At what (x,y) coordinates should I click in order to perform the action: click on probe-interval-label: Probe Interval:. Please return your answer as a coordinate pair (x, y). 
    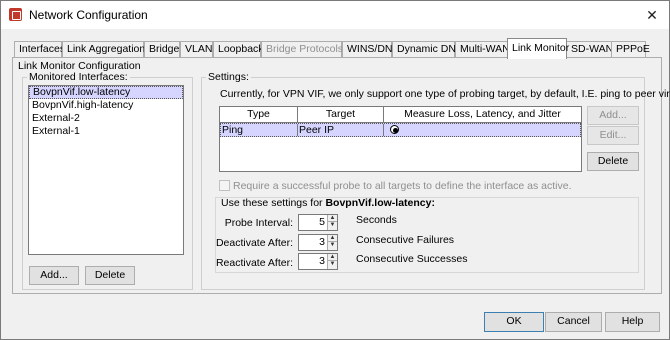
    Looking at the image, I should click on (258, 223).